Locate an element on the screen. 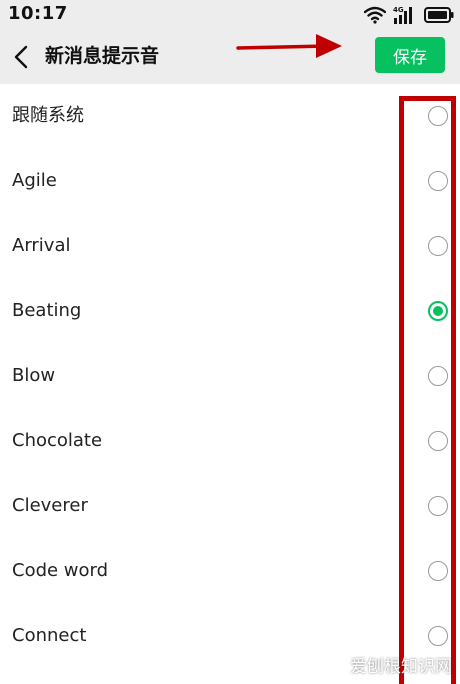  network-label: 4G is located at coordinates (398, 10).